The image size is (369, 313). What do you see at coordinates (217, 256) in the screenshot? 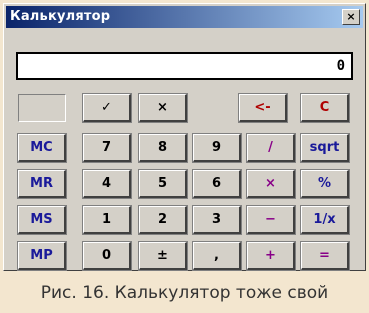
I see `comma-button: ,` at bounding box center [217, 256].